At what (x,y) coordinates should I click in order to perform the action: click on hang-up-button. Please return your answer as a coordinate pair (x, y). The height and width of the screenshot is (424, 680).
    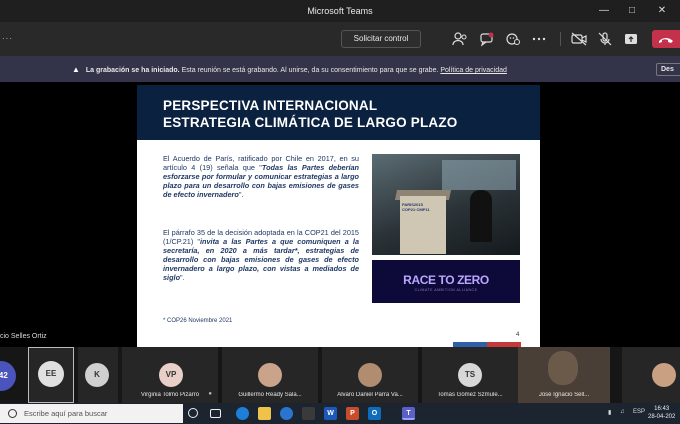
    Looking at the image, I should click on (666, 39).